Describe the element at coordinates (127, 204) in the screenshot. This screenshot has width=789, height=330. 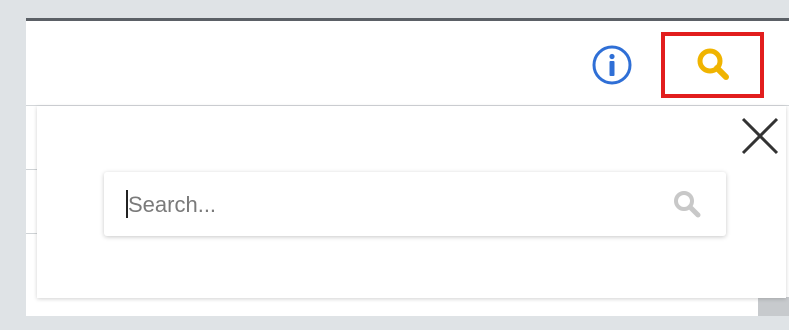
I see `text-caret` at that location.